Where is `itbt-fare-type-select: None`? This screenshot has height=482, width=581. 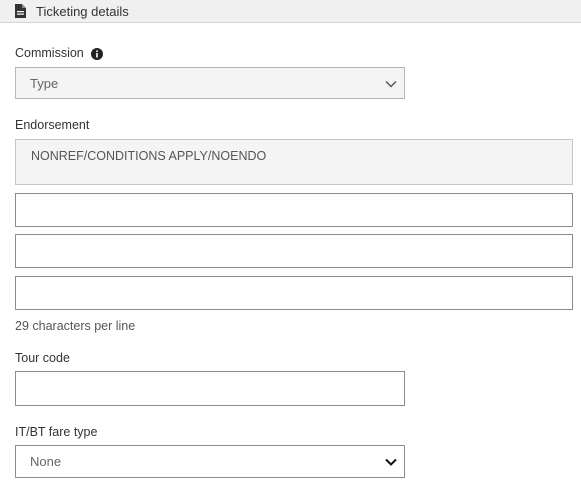
itbt-fare-type-select: None is located at coordinates (210, 461).